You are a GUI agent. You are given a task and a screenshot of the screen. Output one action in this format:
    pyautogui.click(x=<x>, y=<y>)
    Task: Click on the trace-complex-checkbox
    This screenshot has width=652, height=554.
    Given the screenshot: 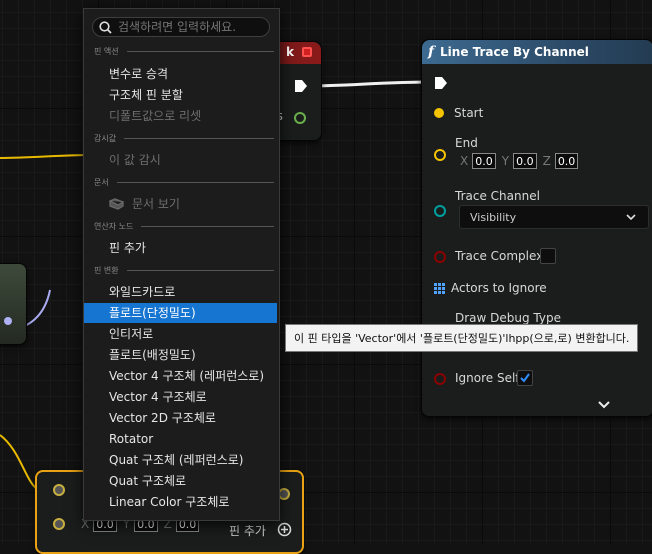 What is the action you would take?
    pyautogui.click(x=548, y=256)
    